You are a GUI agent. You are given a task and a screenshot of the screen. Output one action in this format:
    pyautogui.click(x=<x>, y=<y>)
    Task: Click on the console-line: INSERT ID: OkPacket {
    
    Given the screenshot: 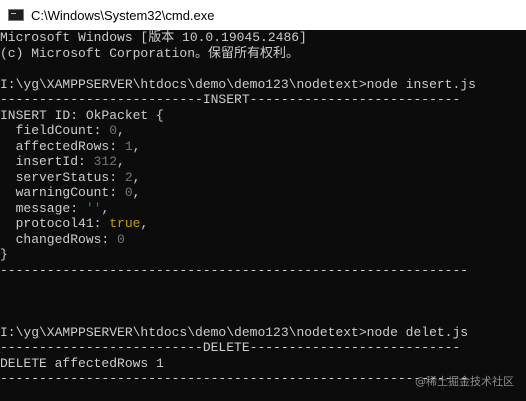 What is the action you would take?
    pyautogui.click(x=82, y=115)
    